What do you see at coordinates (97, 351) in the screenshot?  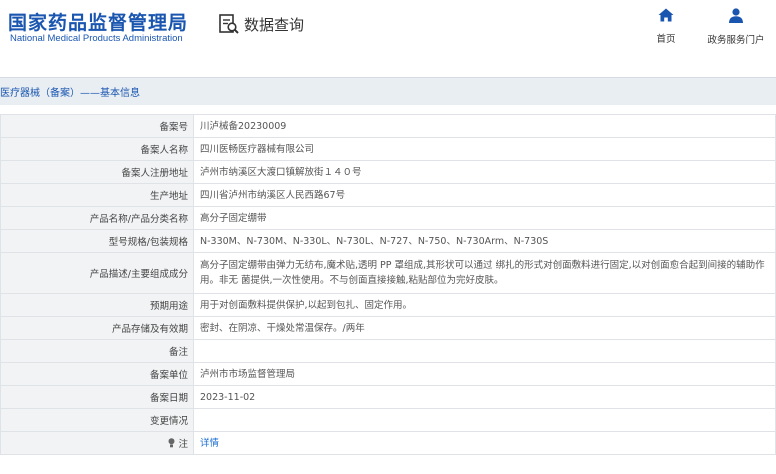 I see `field-label: 备注` at bounding box center [97, 351].